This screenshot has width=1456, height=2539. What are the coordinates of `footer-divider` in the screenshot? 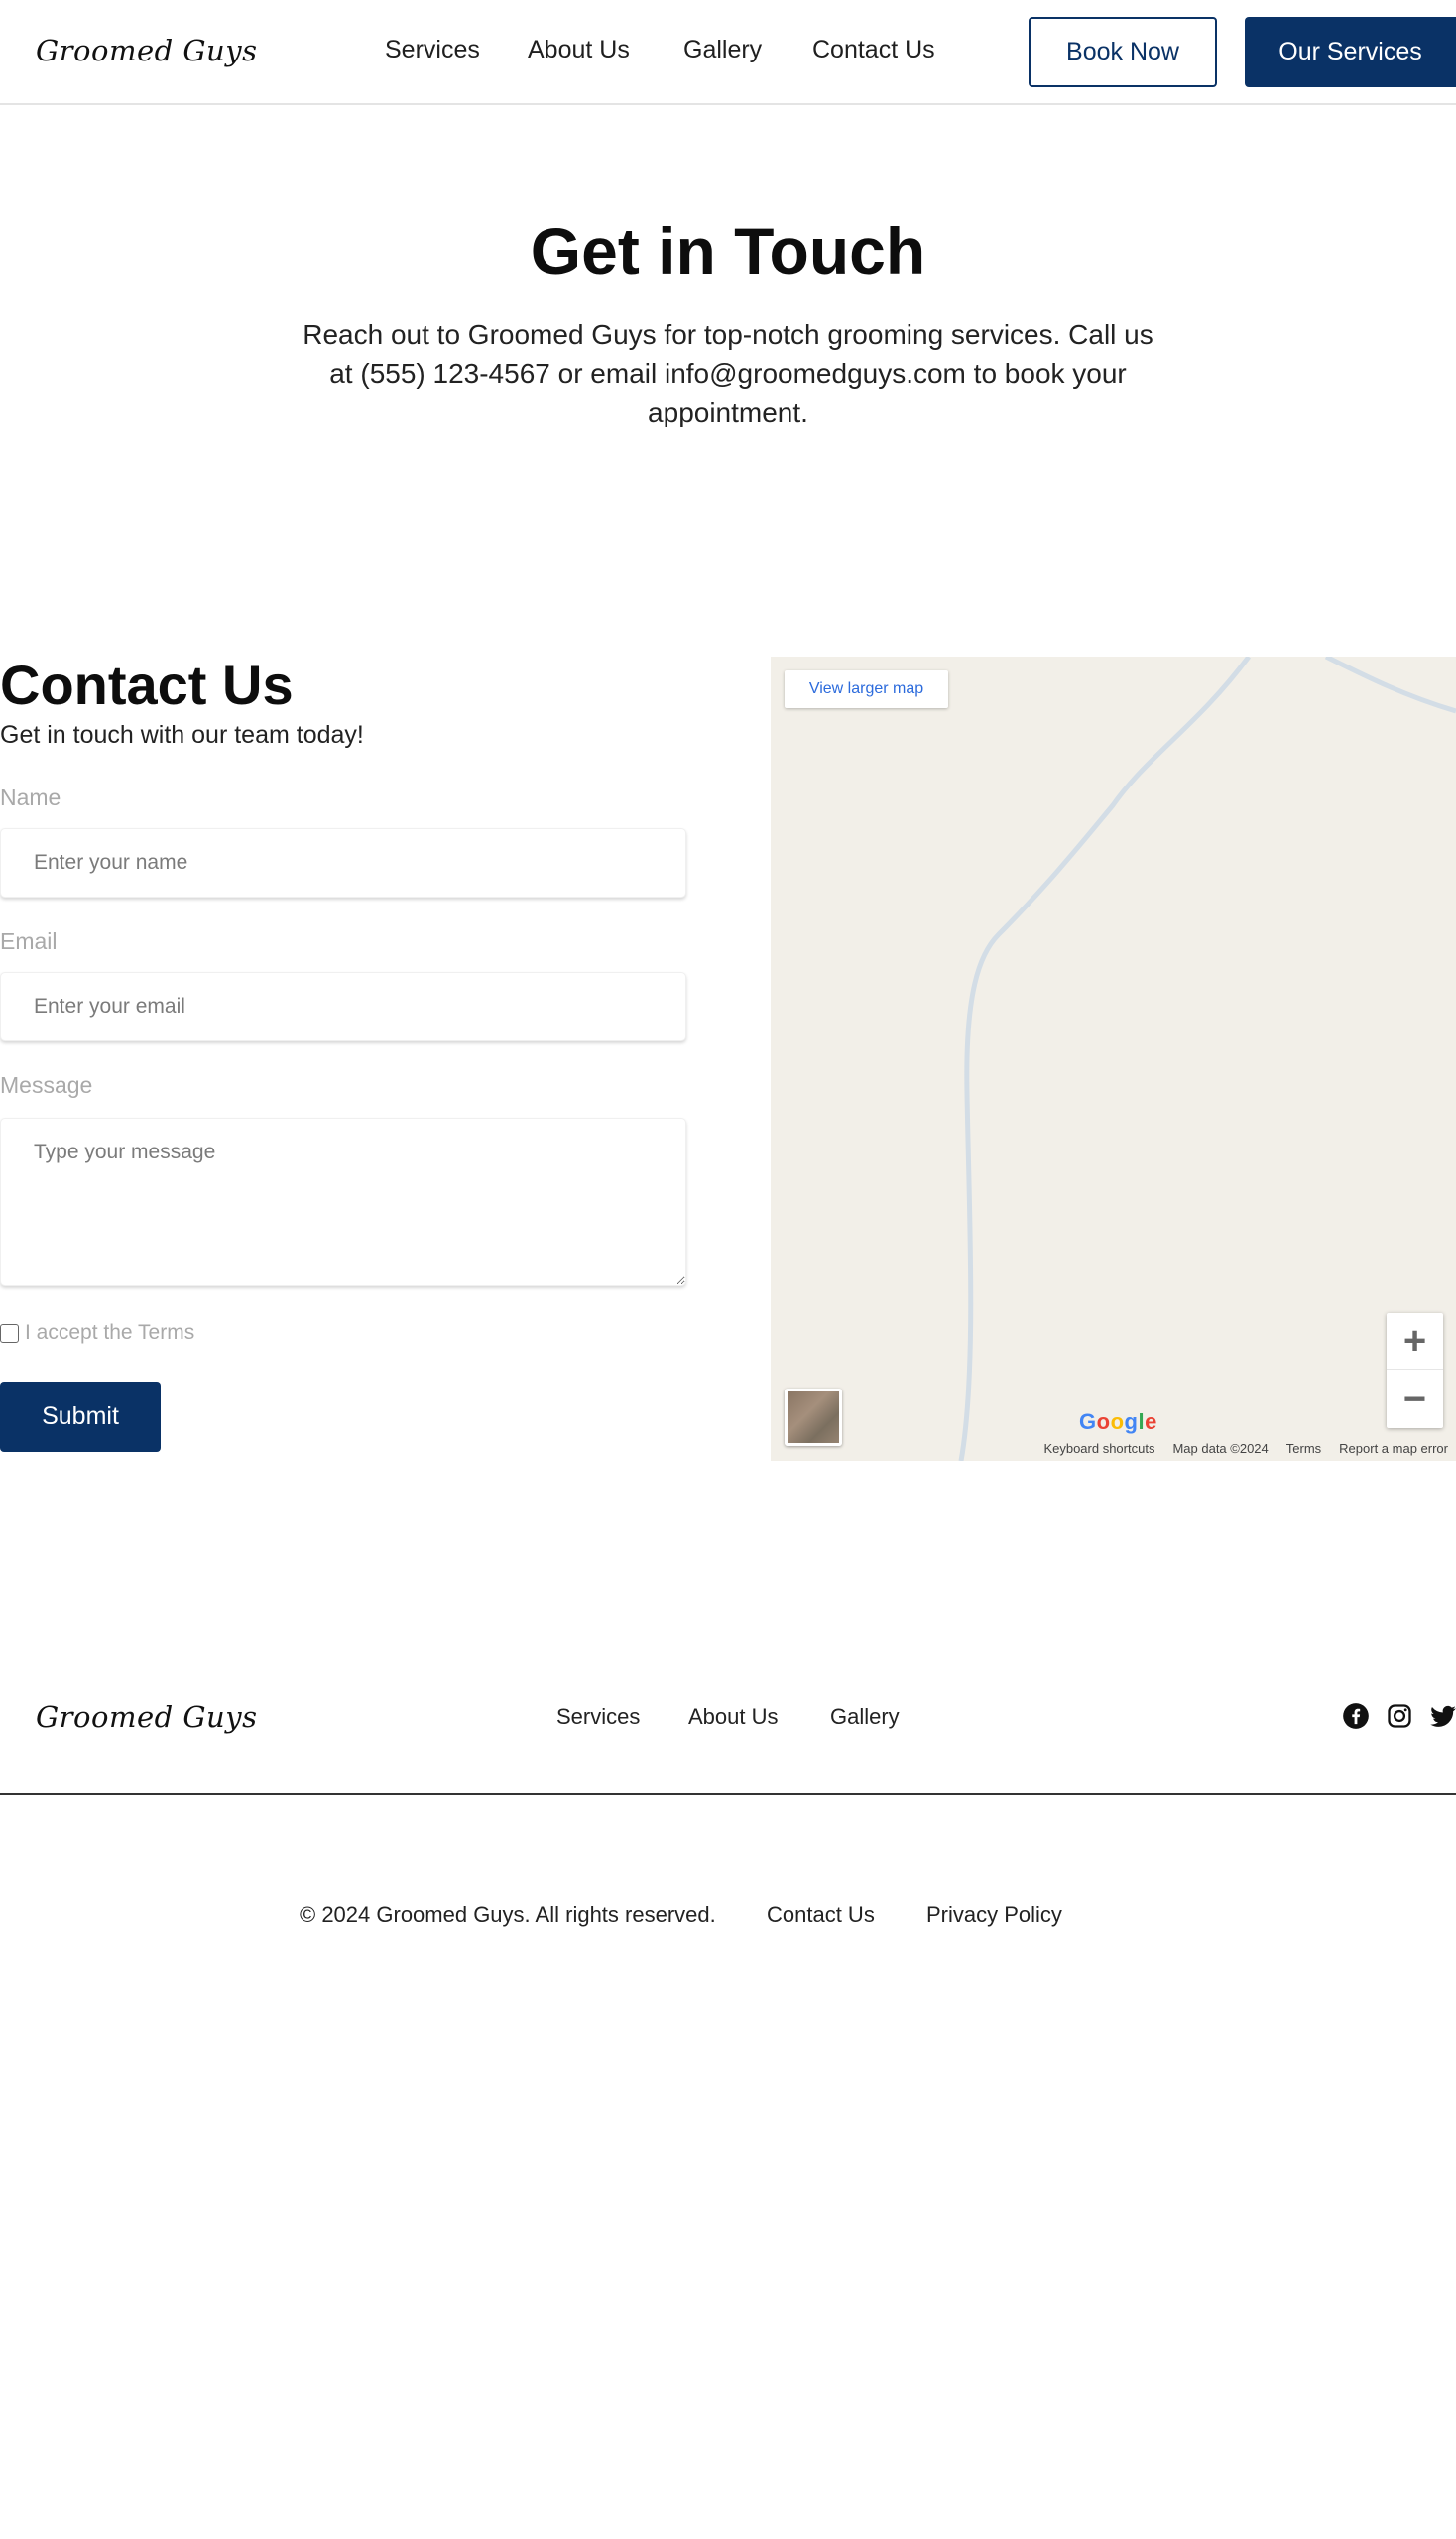 It's located at (728, 1794).